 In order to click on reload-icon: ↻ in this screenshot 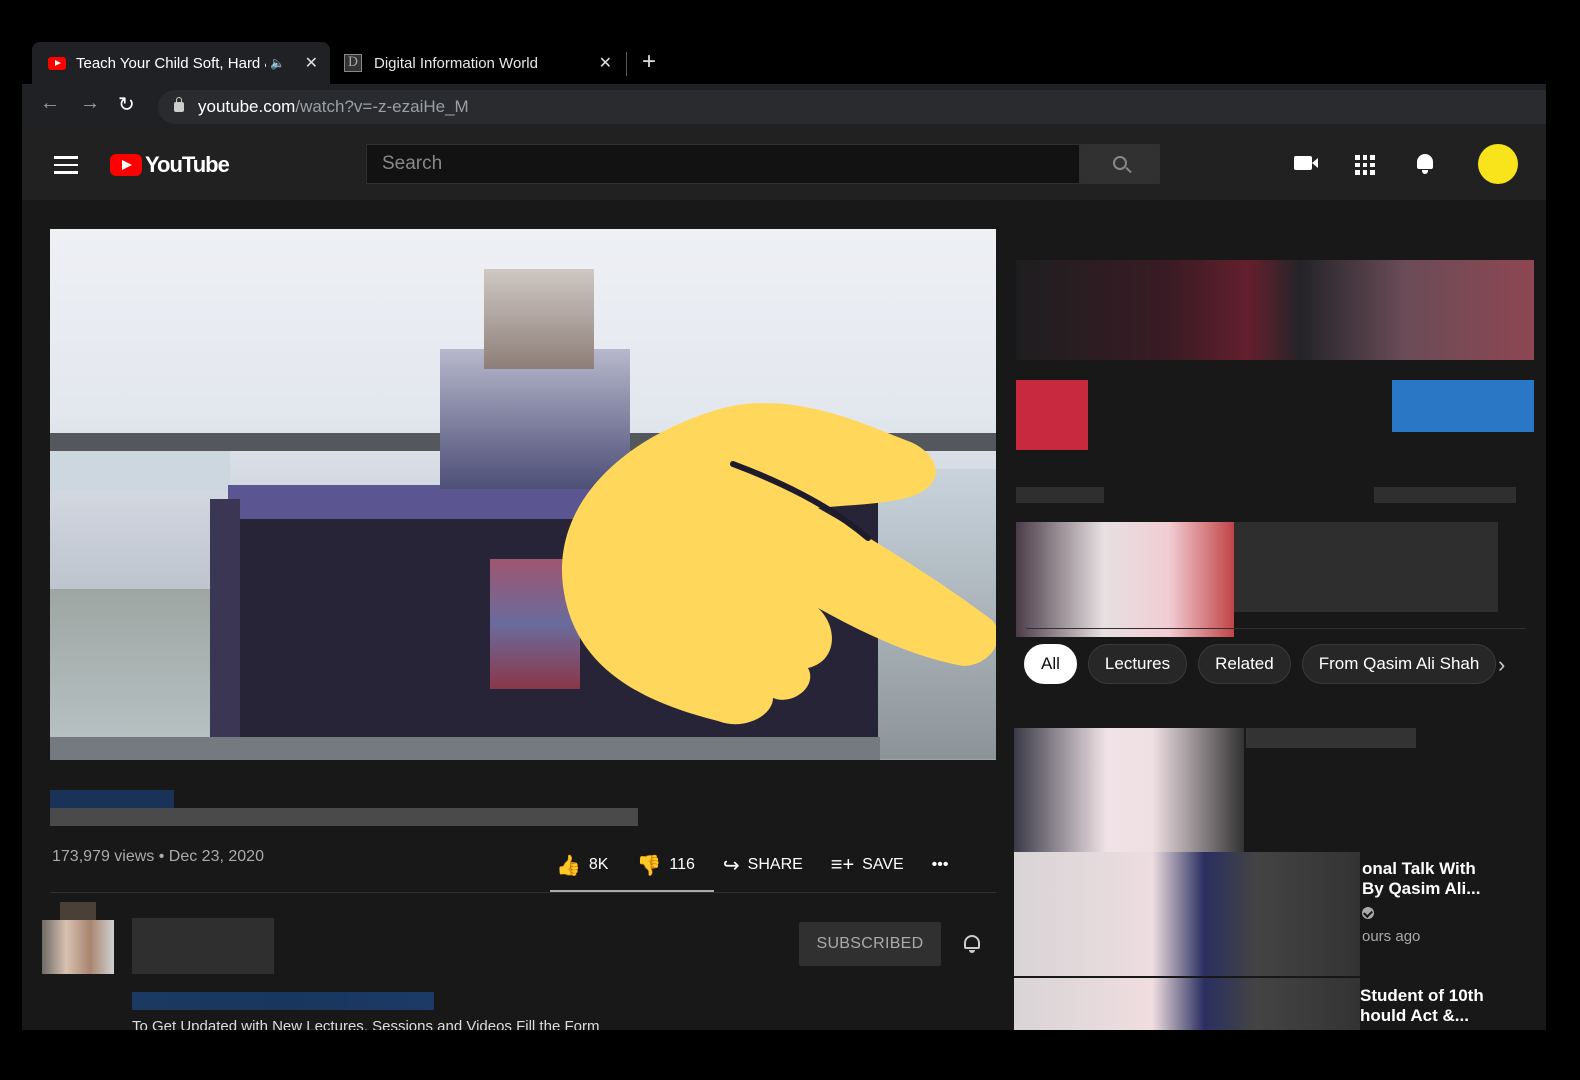, I will do `click(126, 104)`.